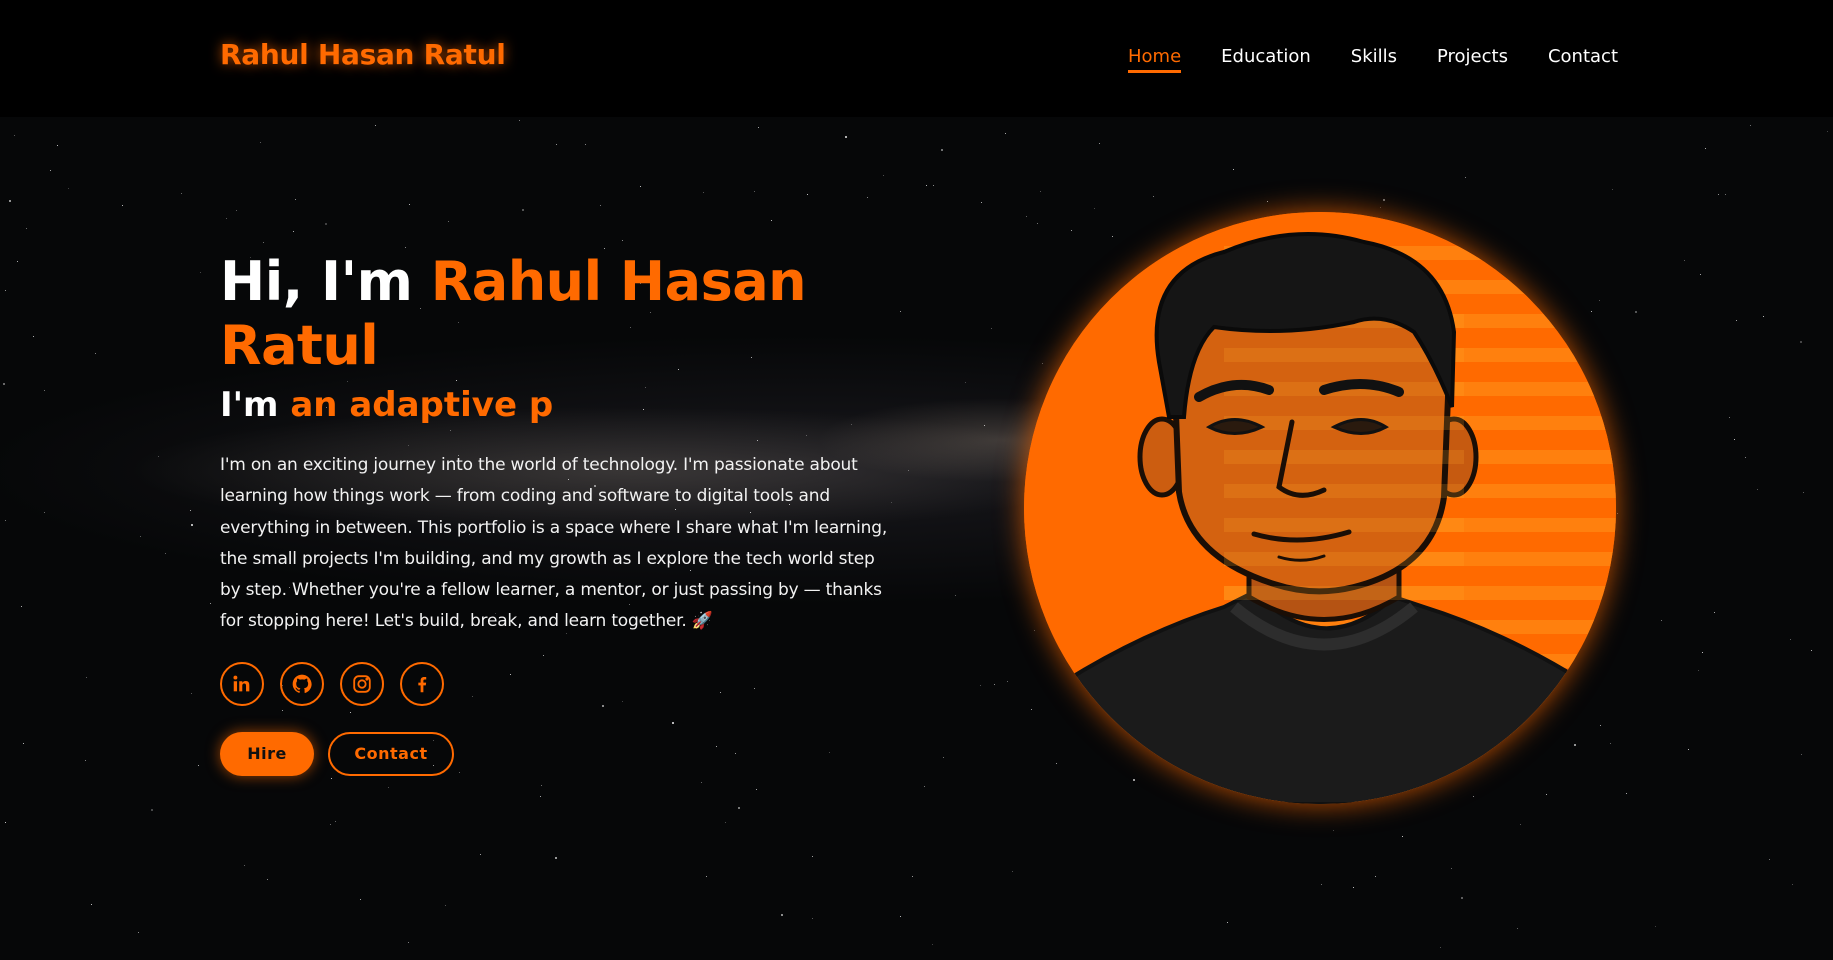 Image resolution: width=1833 pixels, height=960 pixels. I want to click on nav-projects: Projects, so click(1472, 59).